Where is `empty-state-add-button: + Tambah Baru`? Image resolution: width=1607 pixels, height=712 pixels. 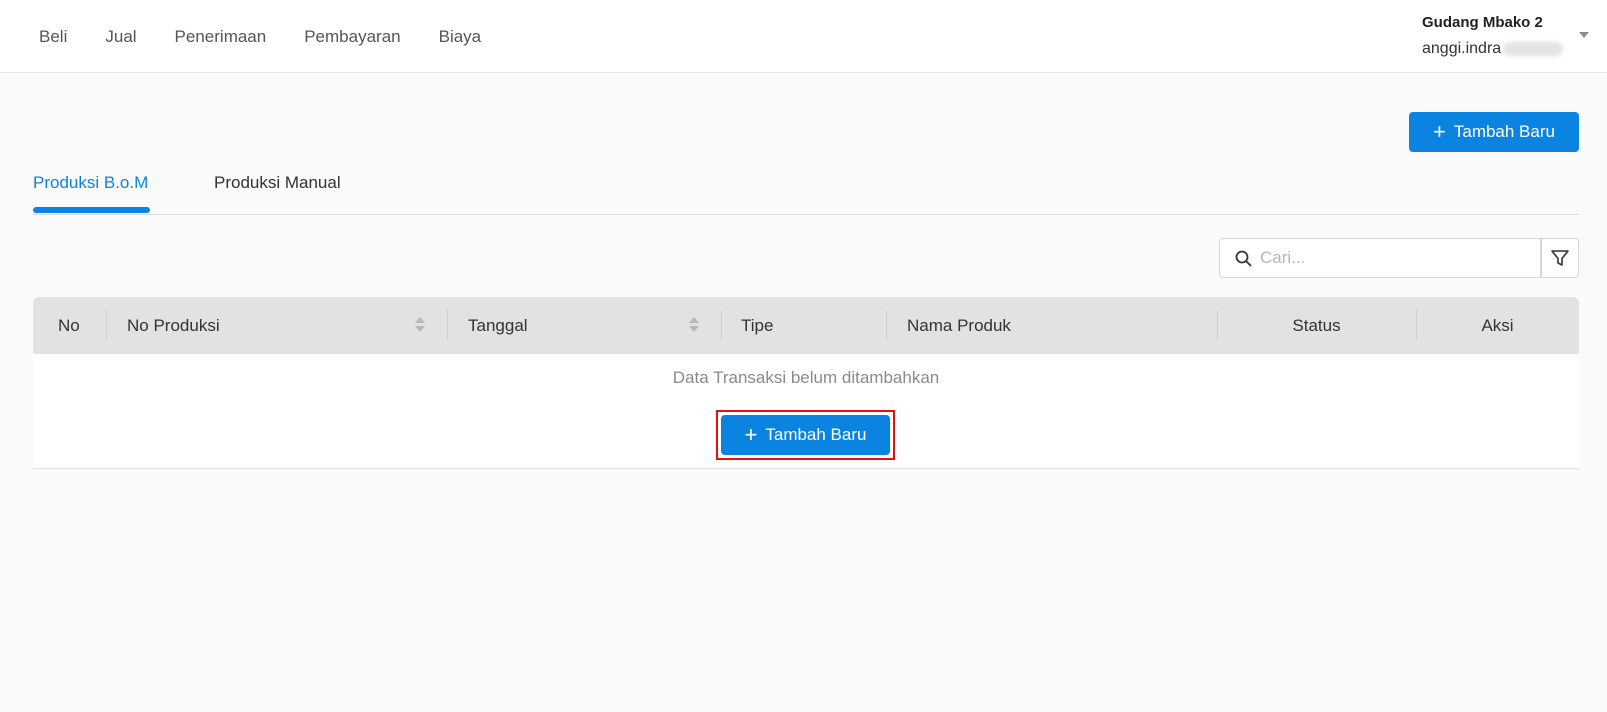
empty-state-add-button: + Tambah Baru is located at coordinates (805, 435).